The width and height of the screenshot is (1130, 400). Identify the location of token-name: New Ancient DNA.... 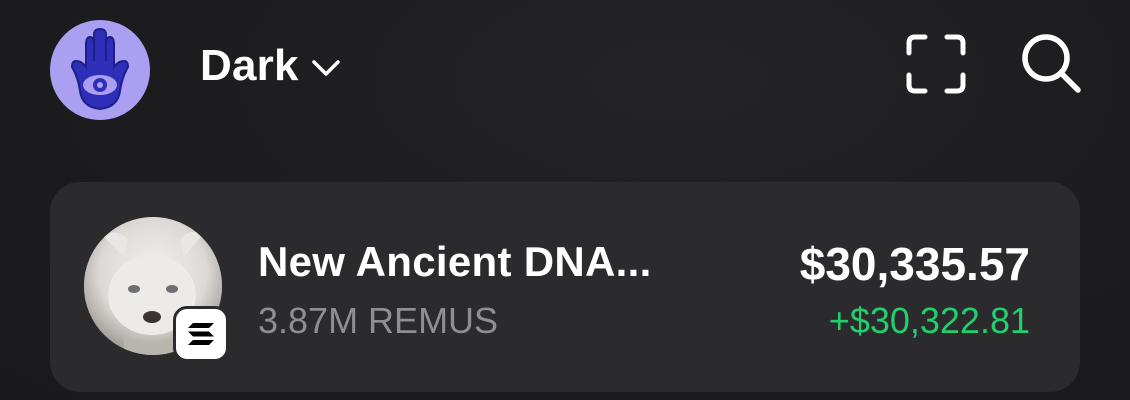
(455, 261).